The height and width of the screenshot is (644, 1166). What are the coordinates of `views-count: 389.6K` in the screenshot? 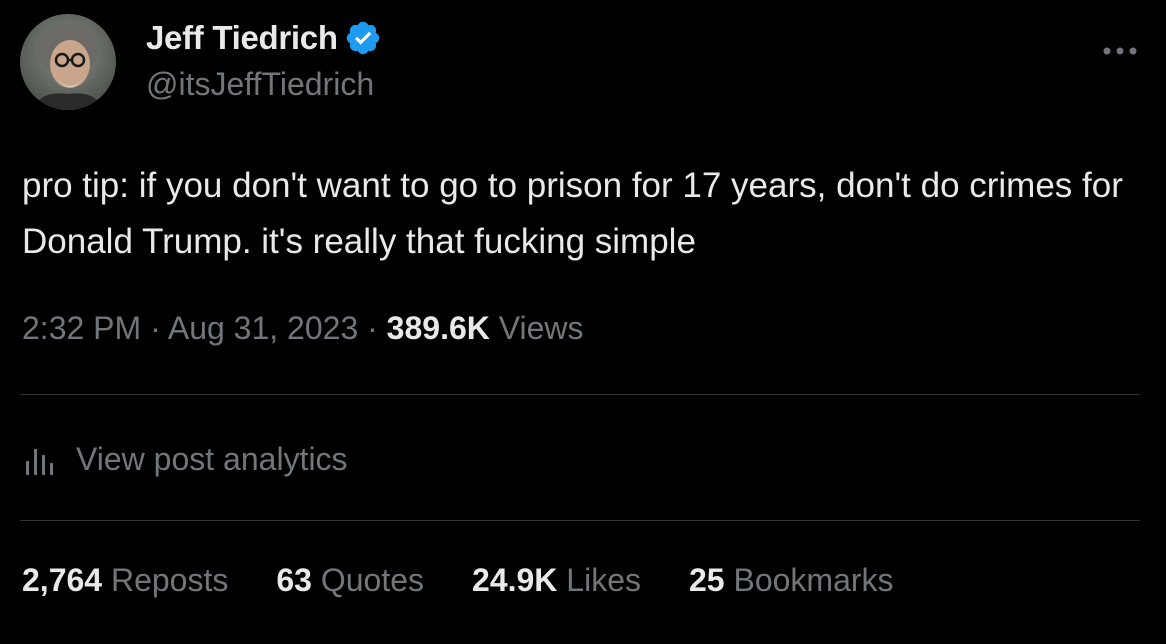 It's located at (438, 328).